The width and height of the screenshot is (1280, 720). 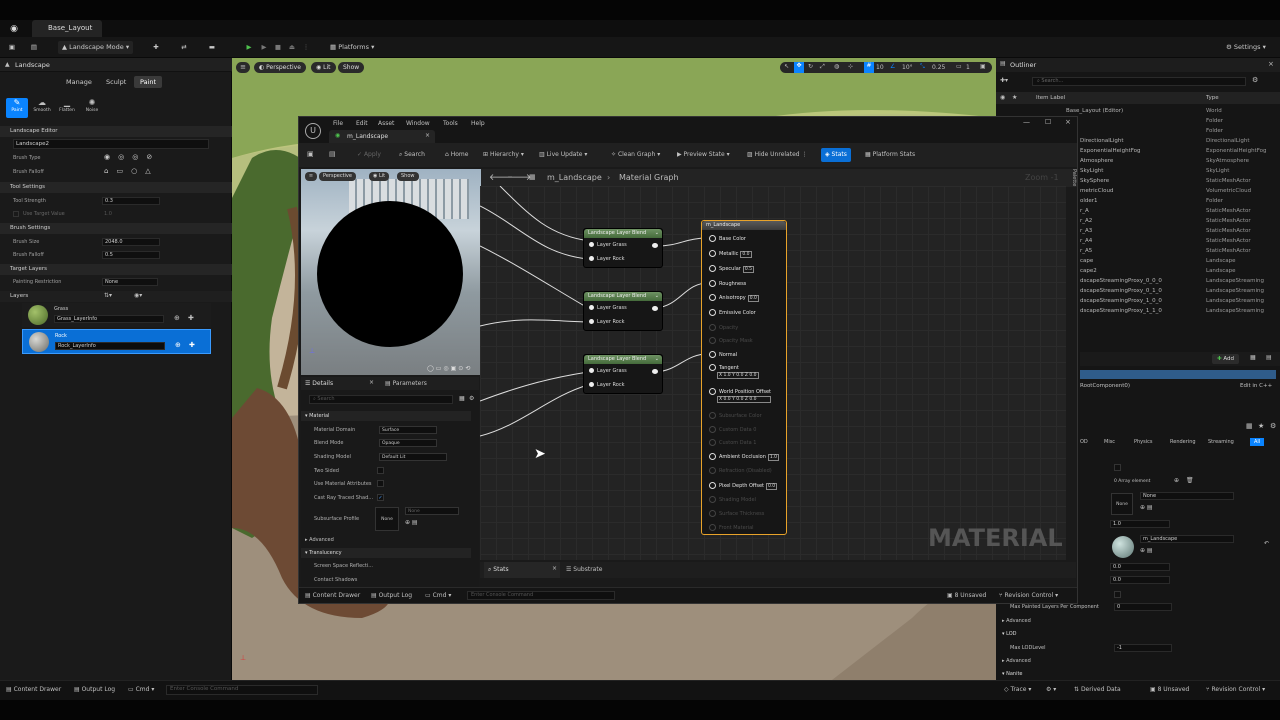 I want to click on tab-sculpt: Sculpt, so click(x=116, y=82).